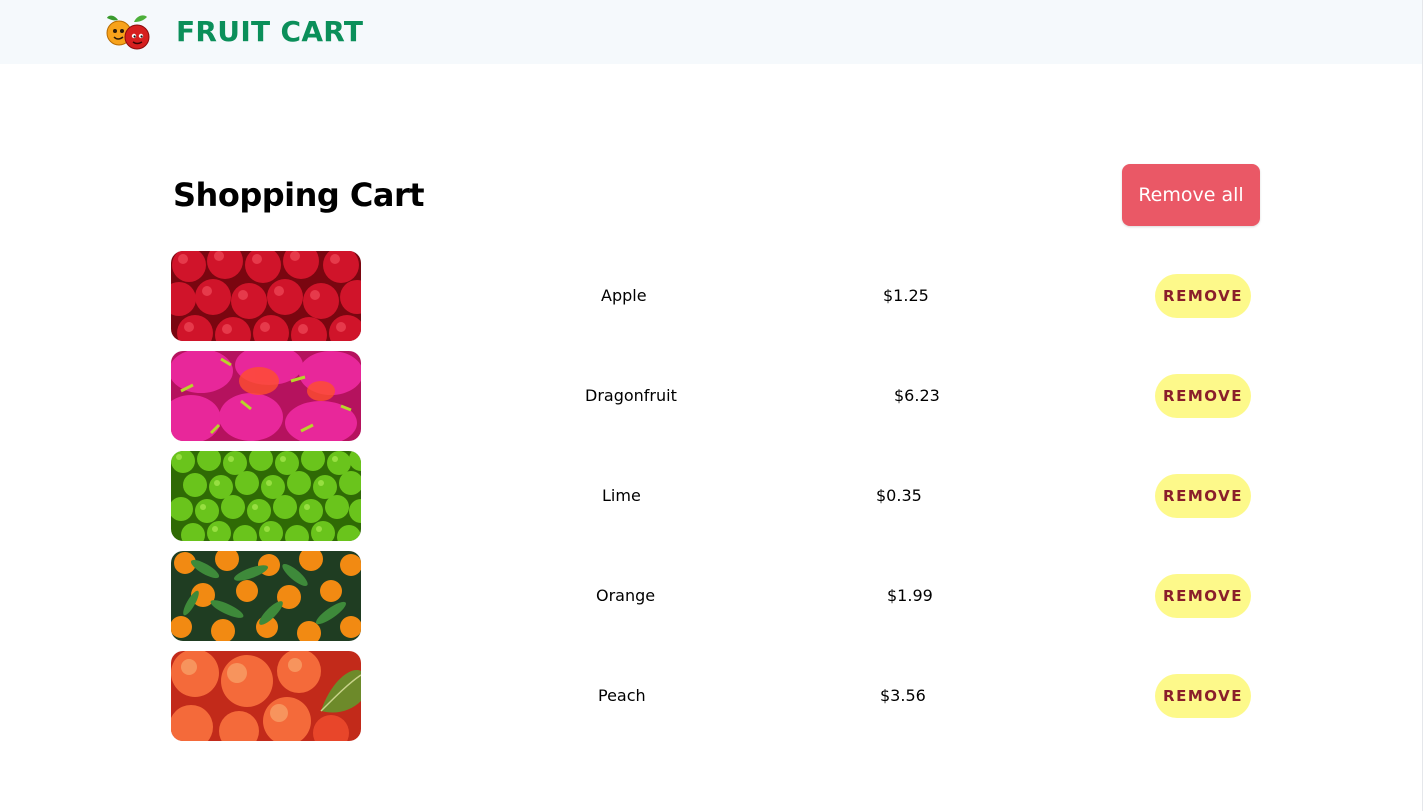  What do you see at coordinates (622, 695) in the screenshot?
I see `item-name: Peach` at bounding box center [622, 695].